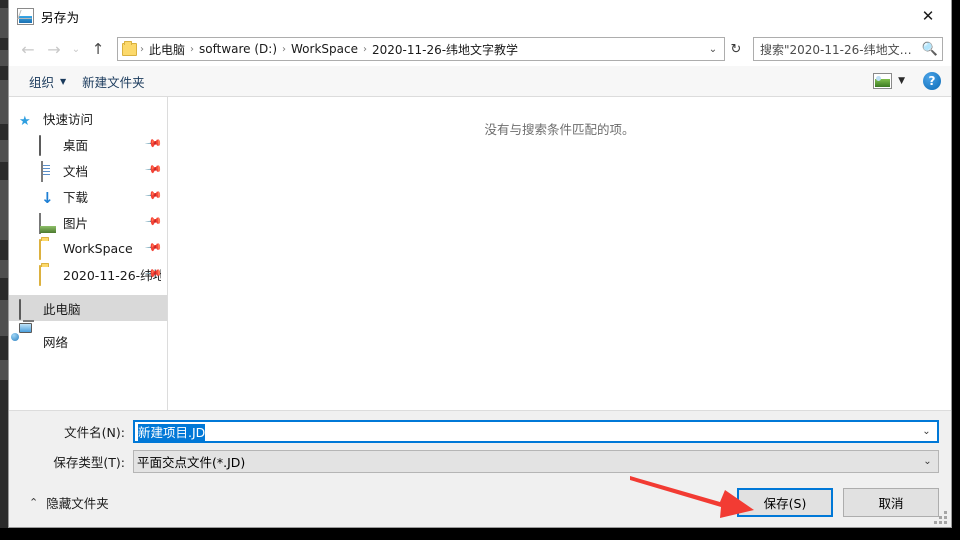 The height and width of the screenshot is (540, 960). Describe the element at coordinates (77, 503) in the screenshot. I see `hide-folders-label: 隐藏文件夹` at that location.